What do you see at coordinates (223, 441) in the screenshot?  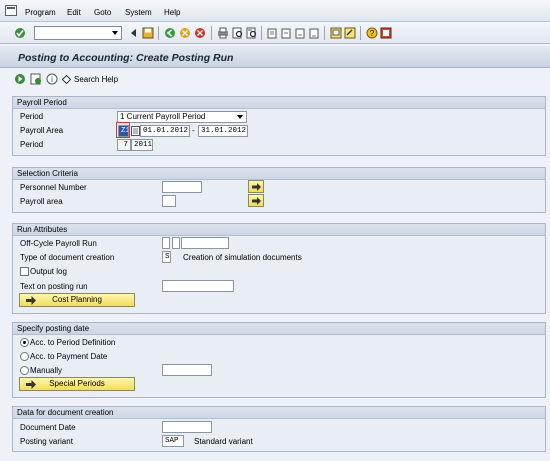 I see `posting-variant-description: Standard variant` at bounding box center [223, 441].